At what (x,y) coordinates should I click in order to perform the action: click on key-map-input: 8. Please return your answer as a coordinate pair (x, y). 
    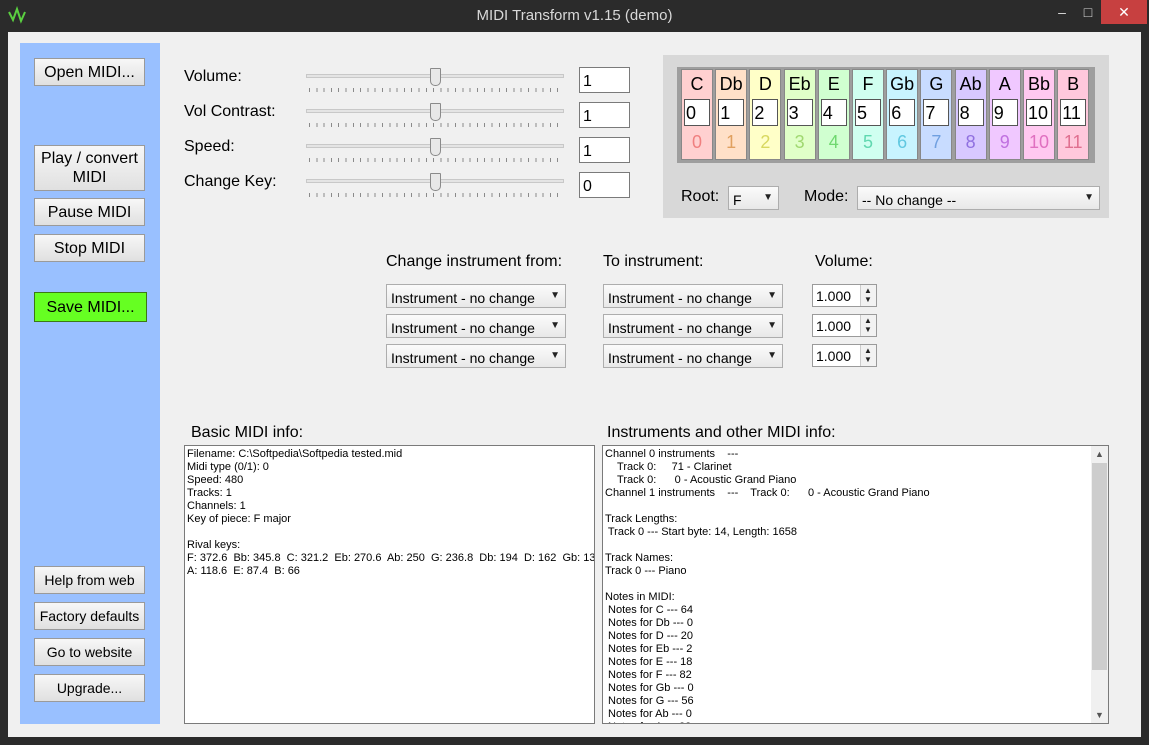
    Looking at the image, I should click on (970, 112).